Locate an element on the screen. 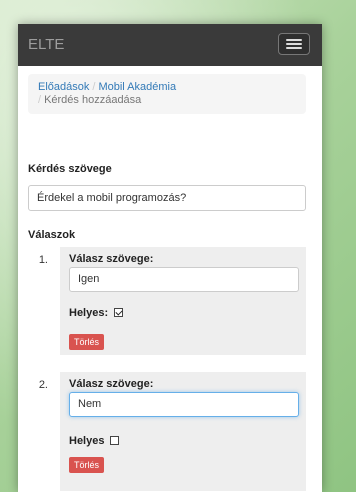 This screenshot has height=492, width=356. answer-number: 1. is located at coordinates (43, 260).